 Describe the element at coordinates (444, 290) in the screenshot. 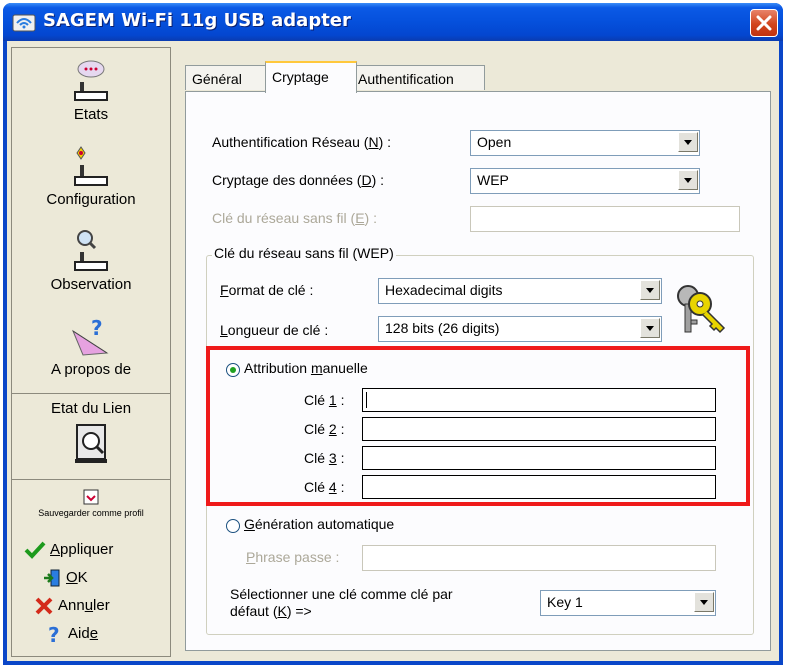

I see `key-format-value: Hexadecimal digits` at that location.